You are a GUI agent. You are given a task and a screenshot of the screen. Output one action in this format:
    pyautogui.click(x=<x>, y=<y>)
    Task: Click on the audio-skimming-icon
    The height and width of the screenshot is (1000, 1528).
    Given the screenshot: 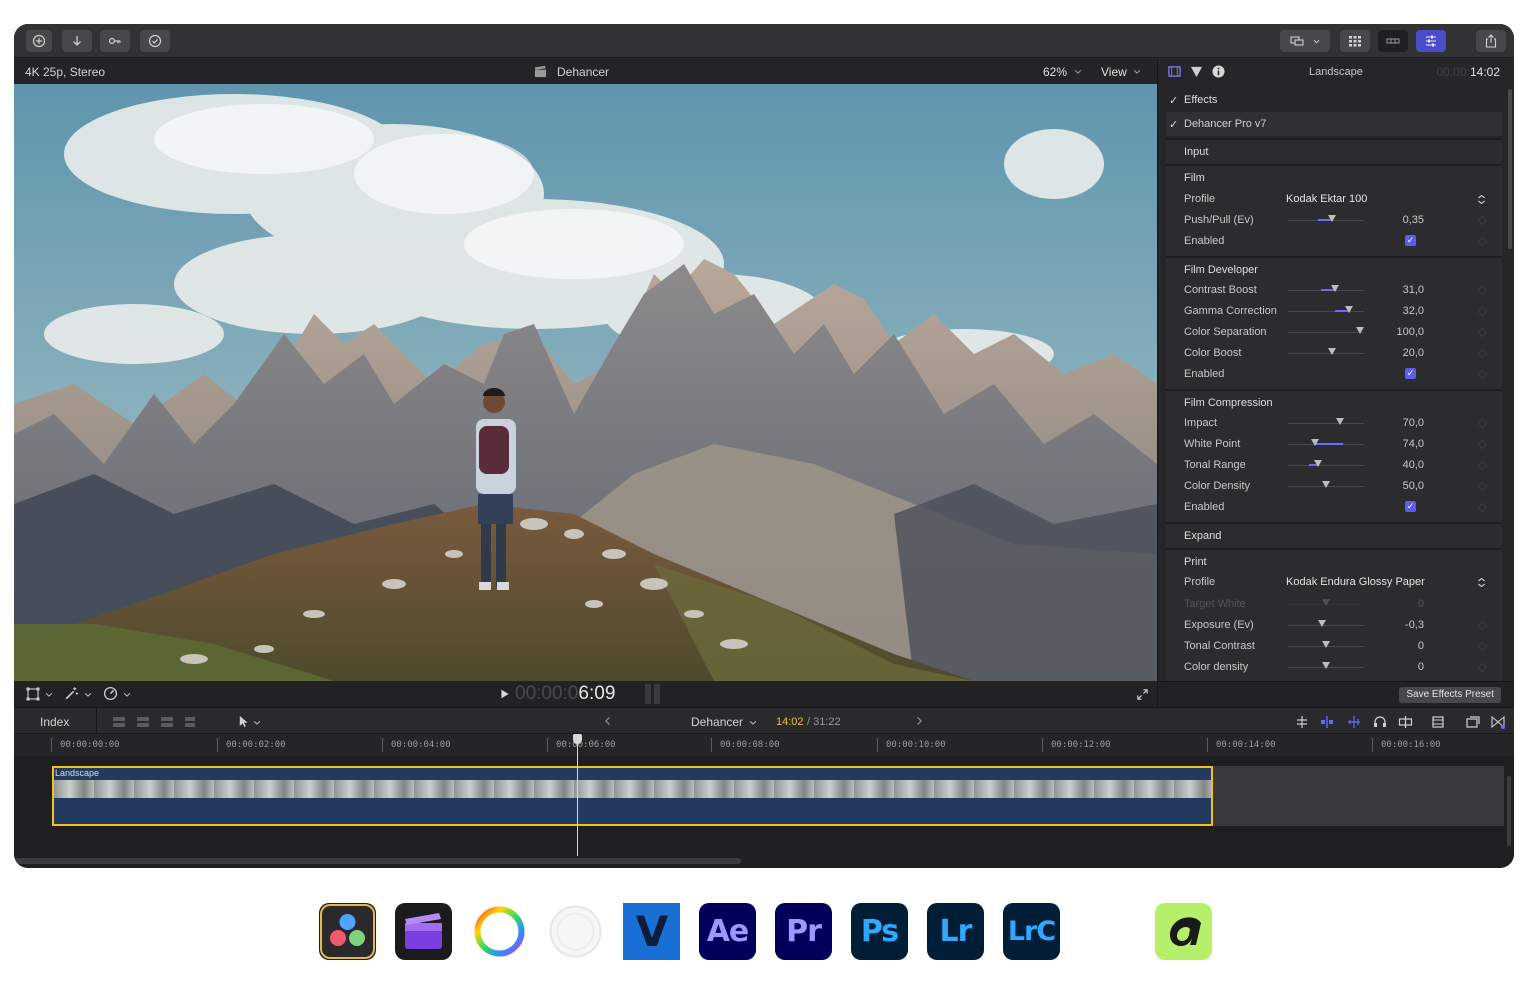 What is the action you would take?
    pyautogui.click(x=1354, y=722)
    